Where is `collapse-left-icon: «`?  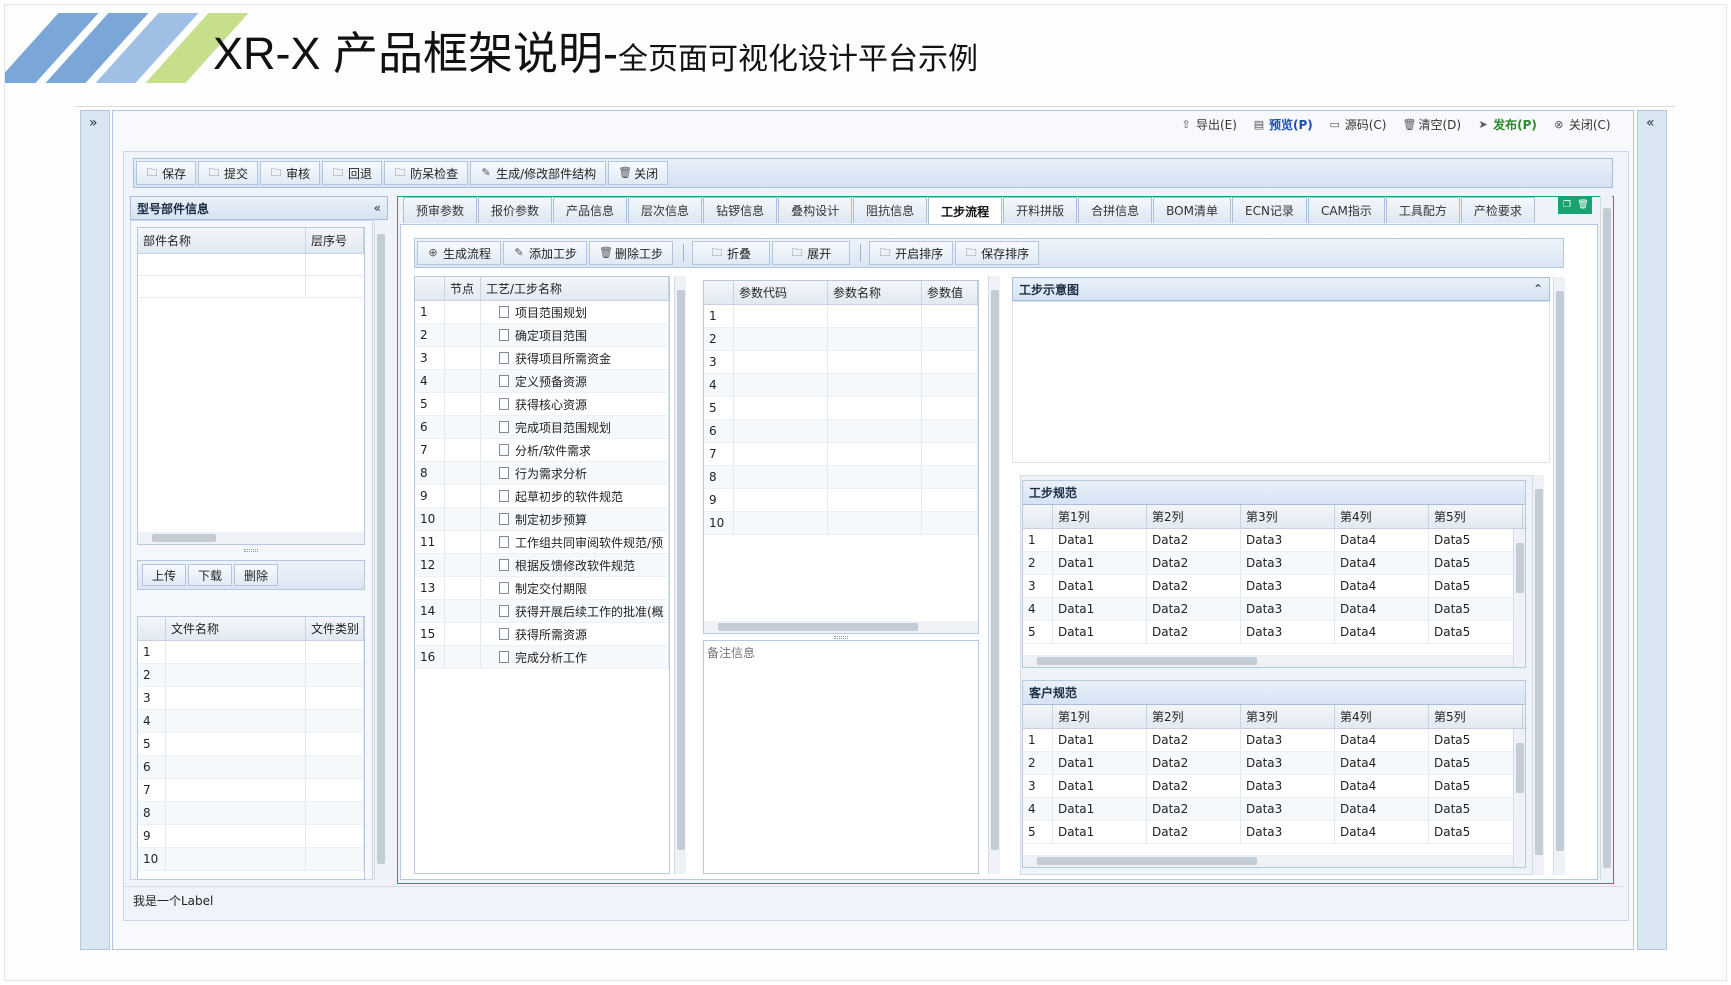
collapse-left-icon: « is located at coordinates (377, 208).